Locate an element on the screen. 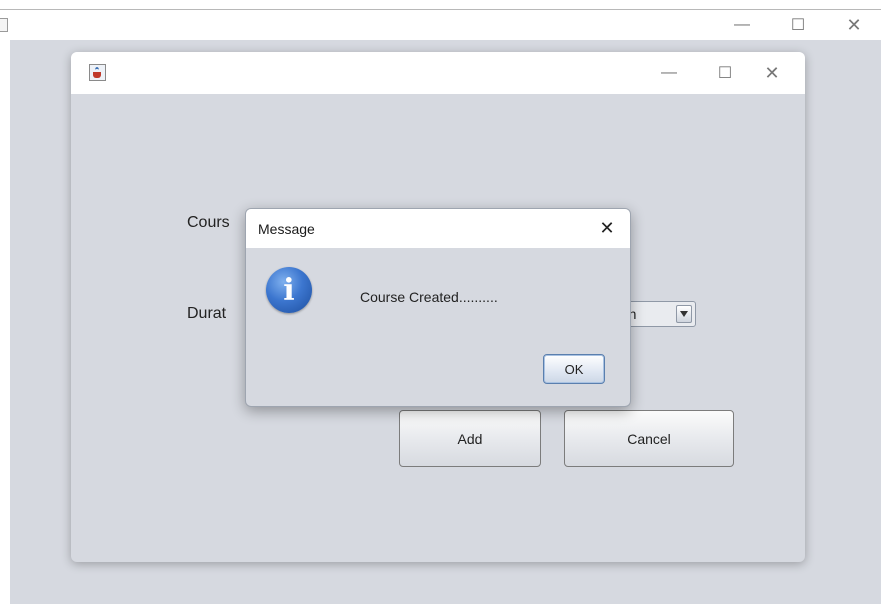 The image size is (881, 608). outer-minimize-button: — is located at coordinates (742, 25).